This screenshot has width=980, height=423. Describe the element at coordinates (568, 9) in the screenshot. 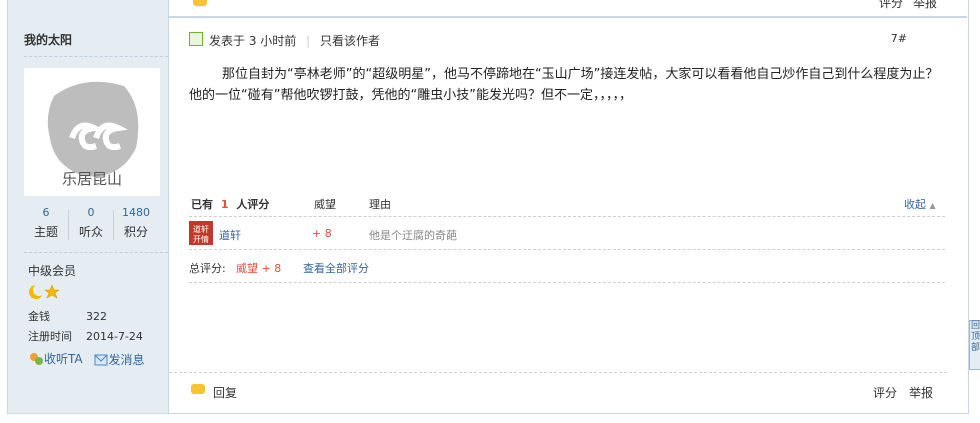

I see `prev-post-footer: 评分 举报` at that location.